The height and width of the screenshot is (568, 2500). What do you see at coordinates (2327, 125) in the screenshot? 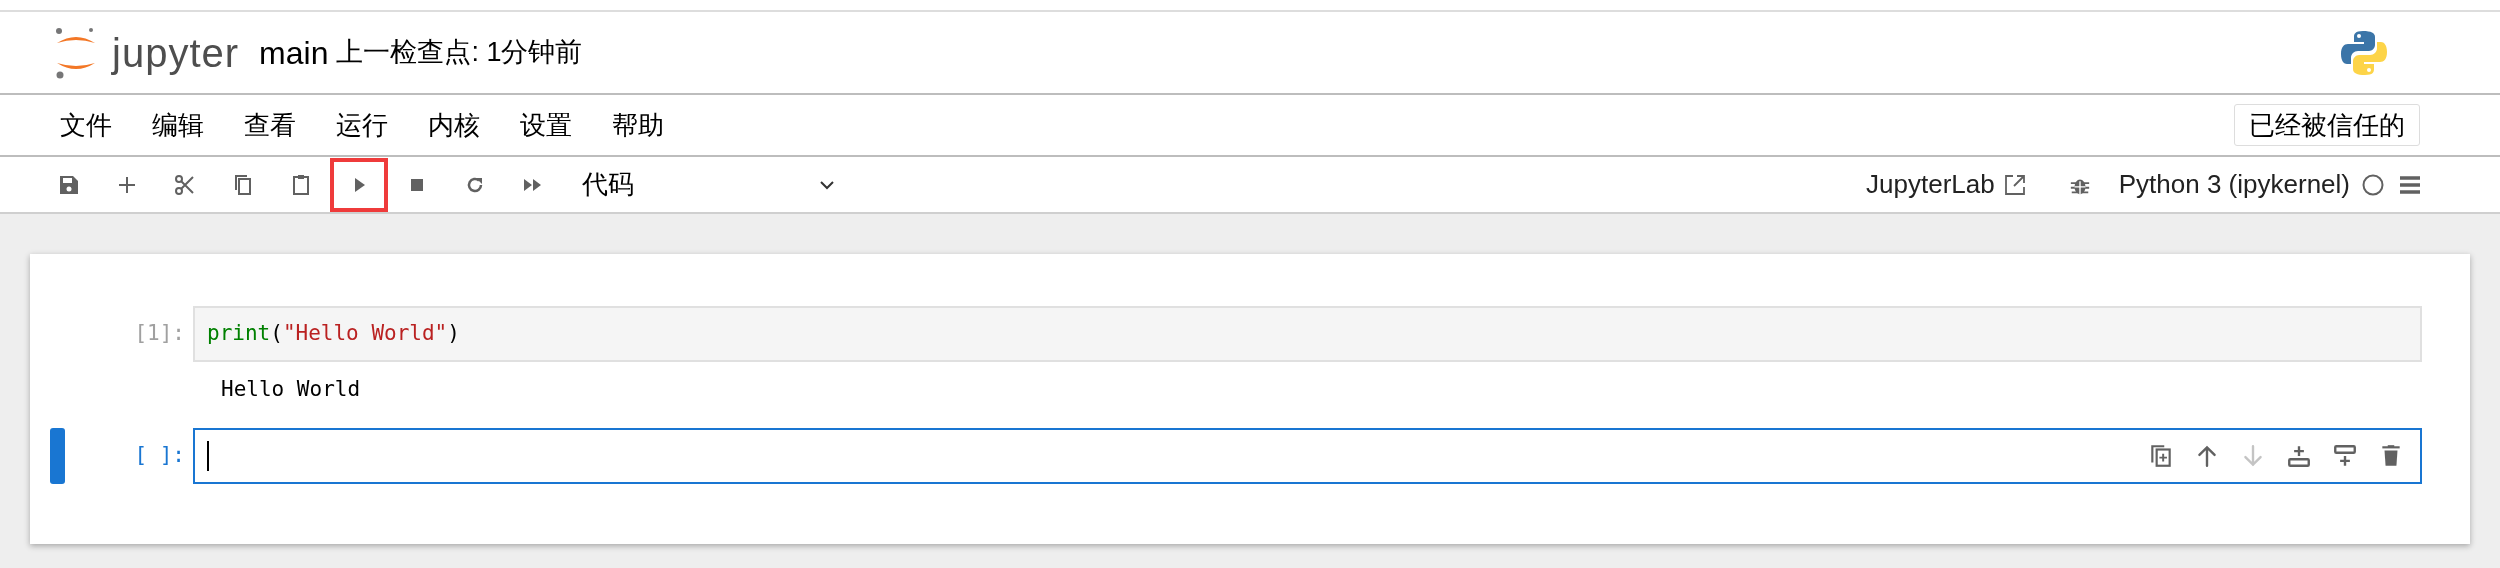
I see `trusted-button: 已经被信任的` at bounding box center [2327, 125].